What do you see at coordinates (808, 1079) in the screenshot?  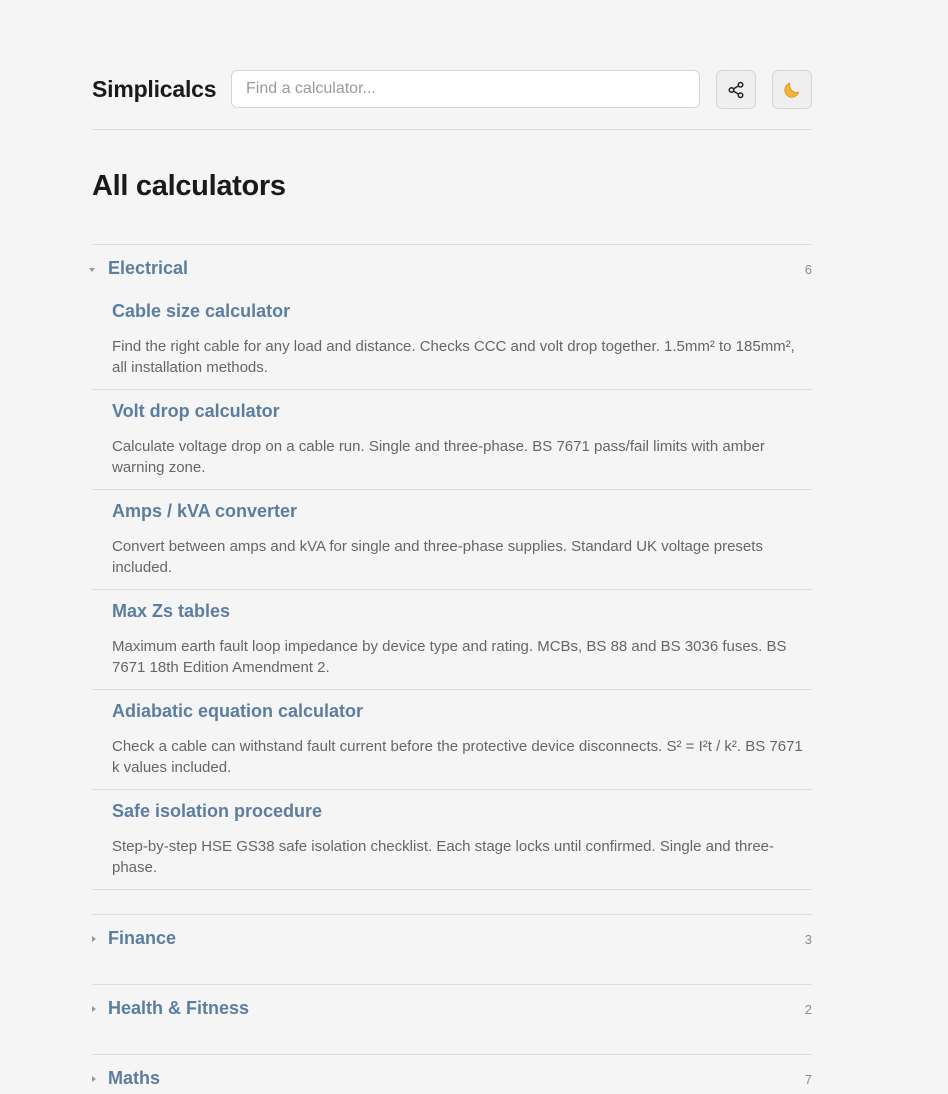 I see `category-count: 7` at bounding box center [808, 1079].